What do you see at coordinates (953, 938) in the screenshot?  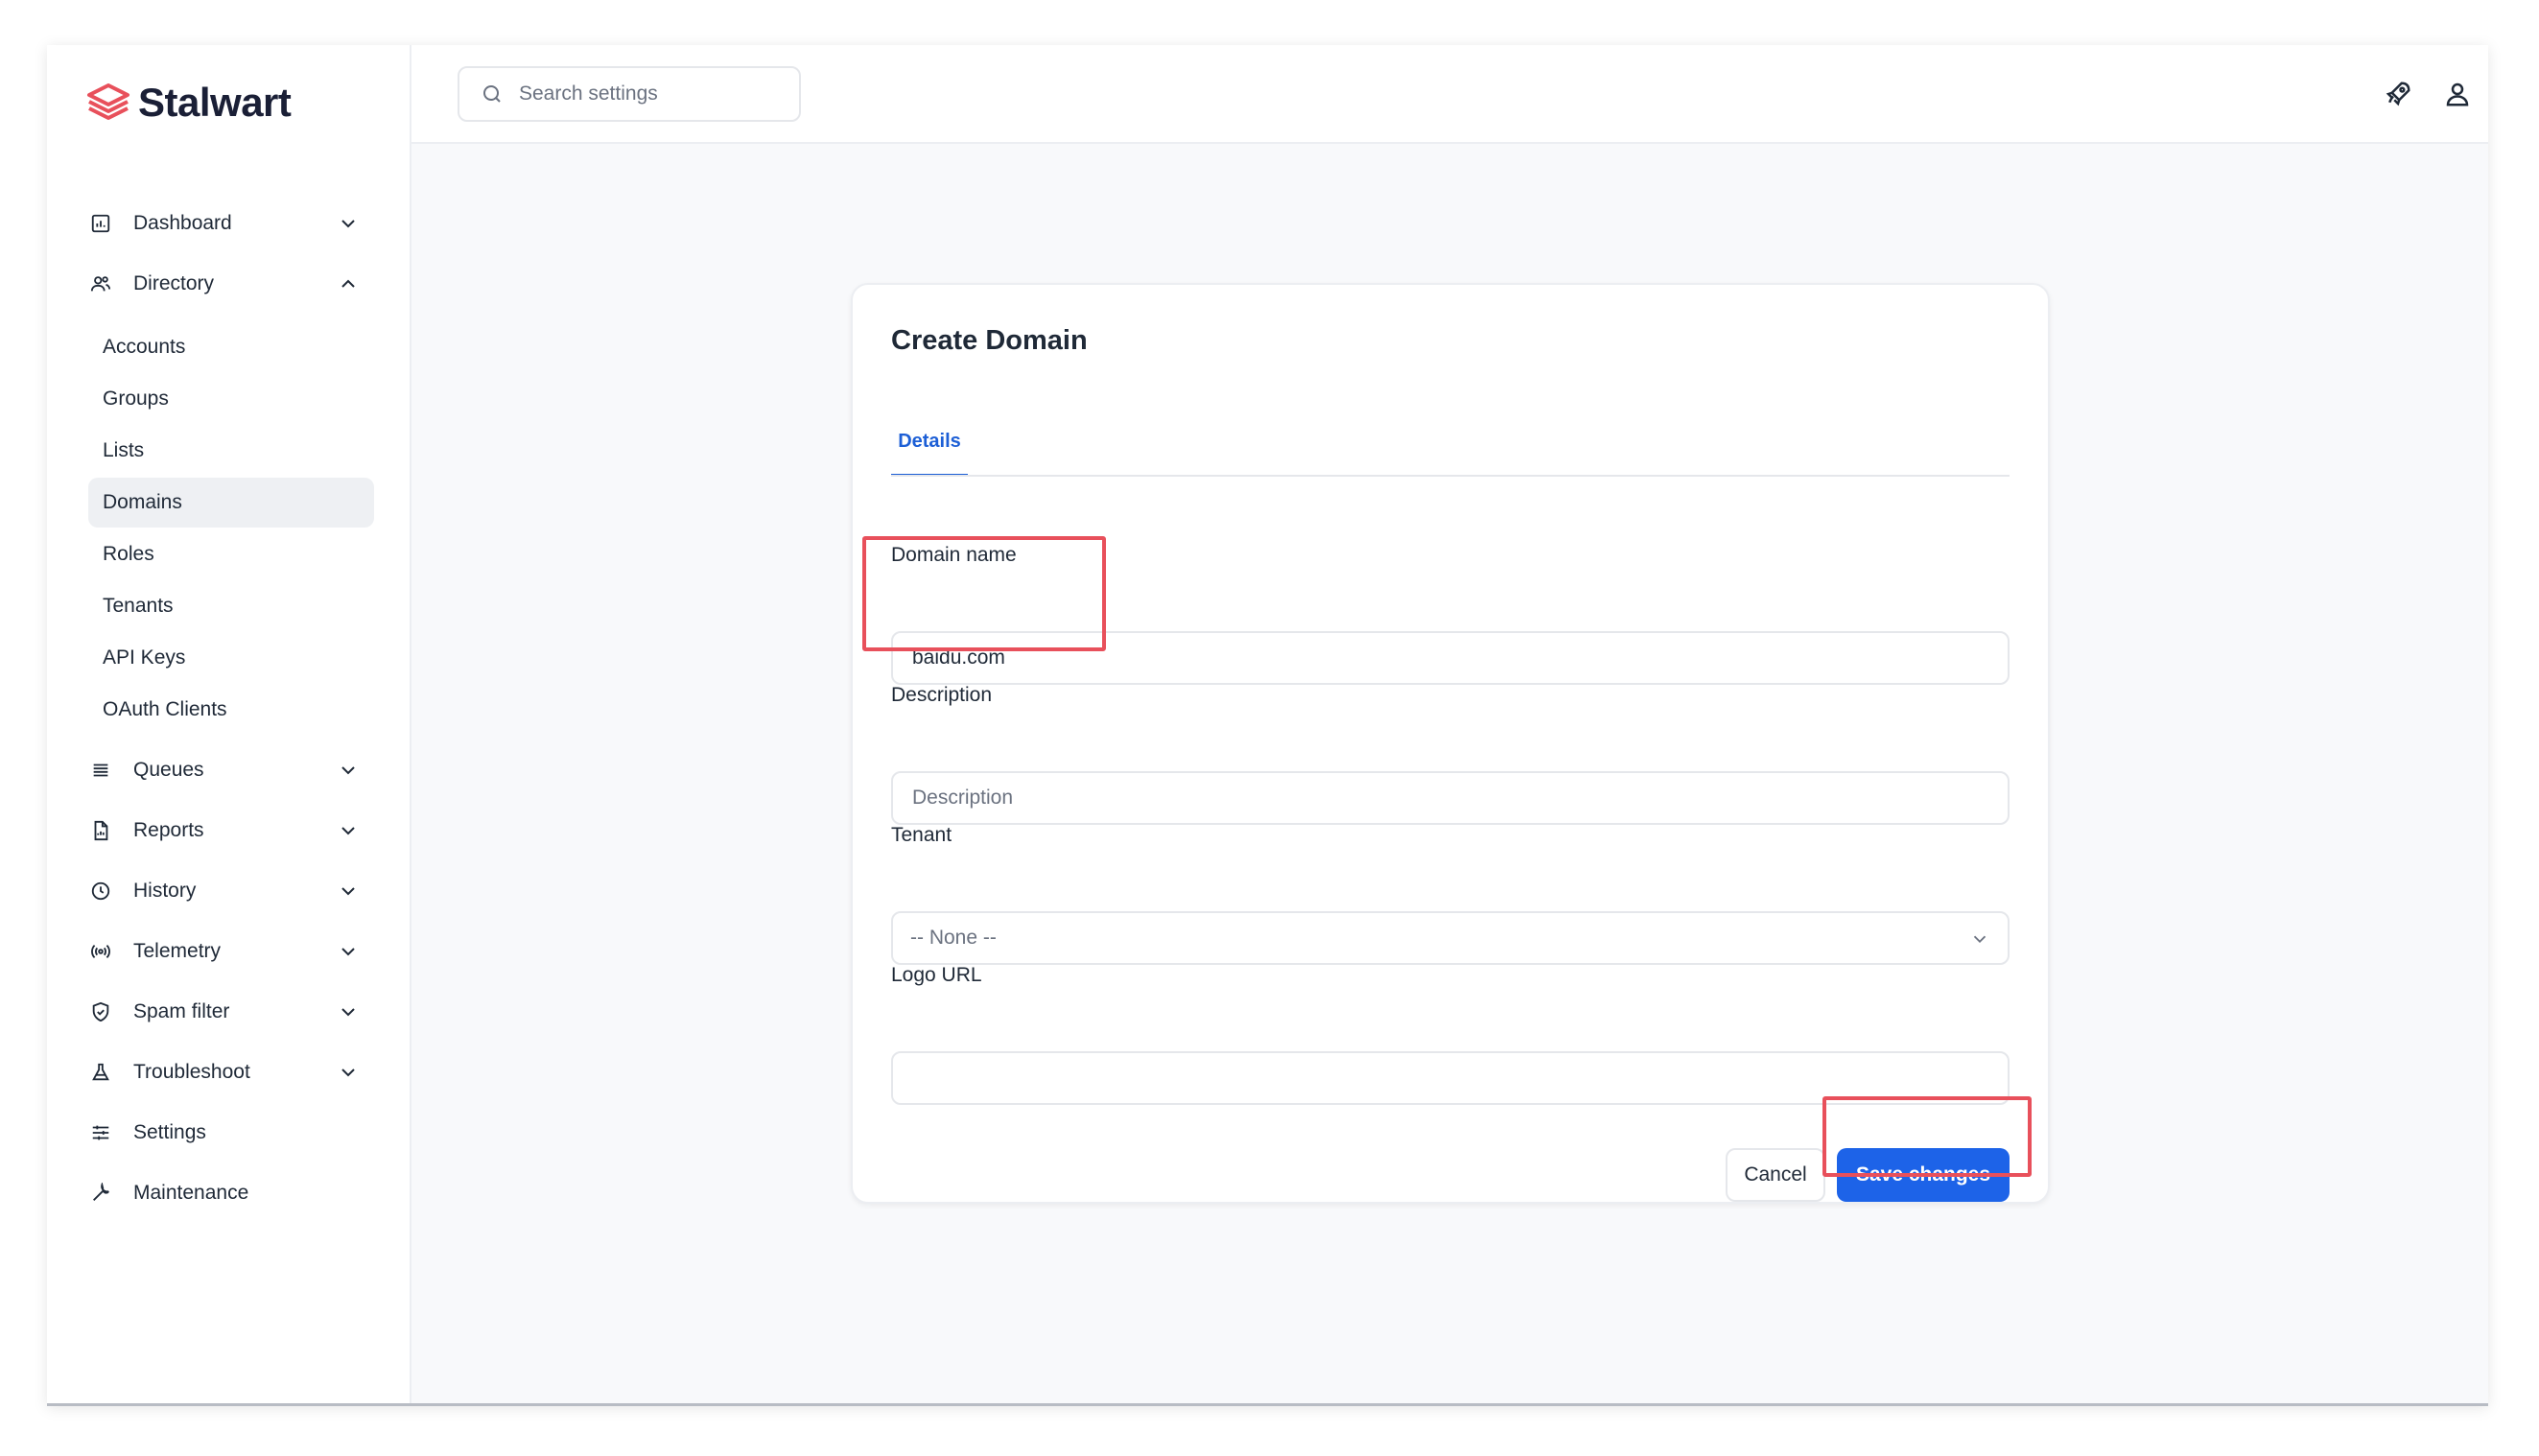 I see `tenant-selected-value: -- None --` at bounding box center [953, 938].